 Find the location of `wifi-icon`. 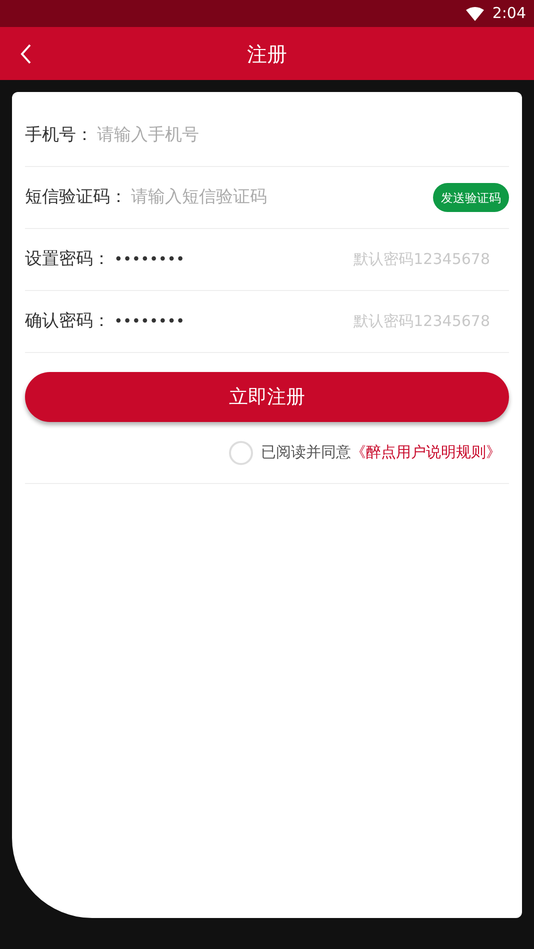

wifi-icon is located at coordinates (475, 13).